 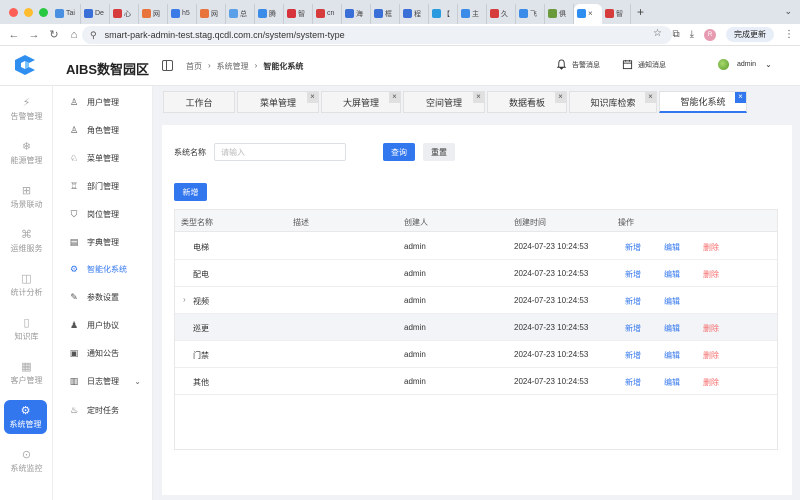 I want to click on page-tab: 智能化系统 ×, so click(x=703, y=102).